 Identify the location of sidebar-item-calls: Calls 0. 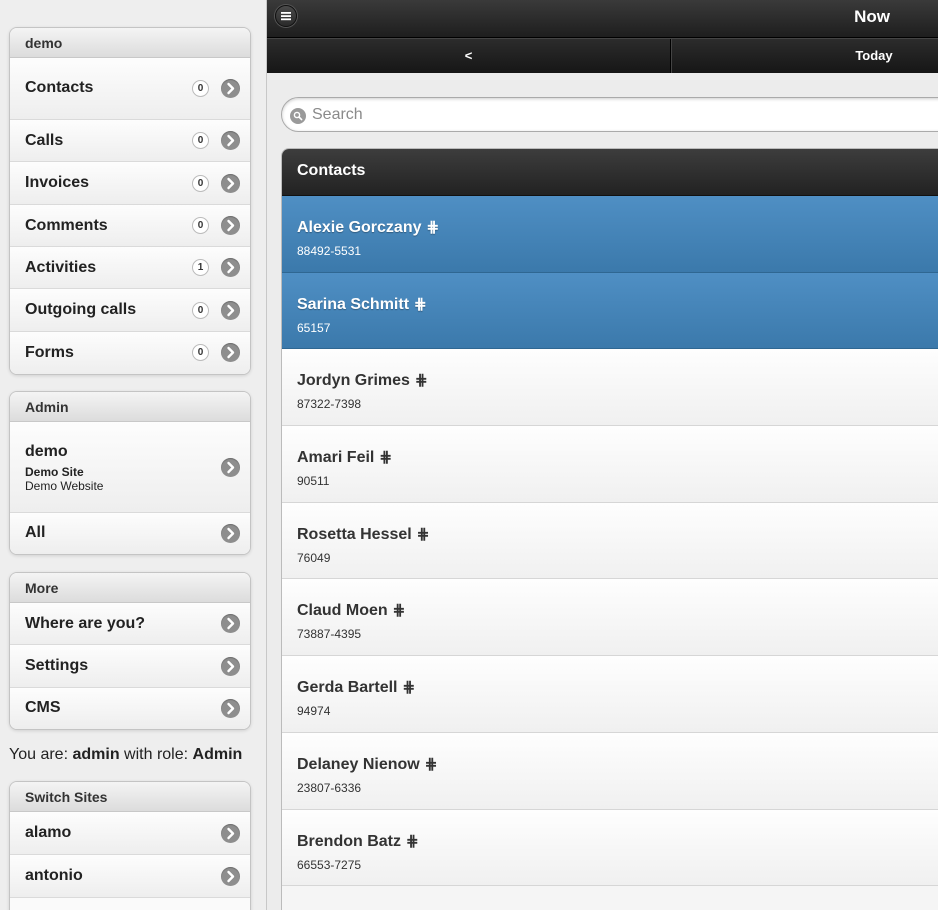
(130, 141).